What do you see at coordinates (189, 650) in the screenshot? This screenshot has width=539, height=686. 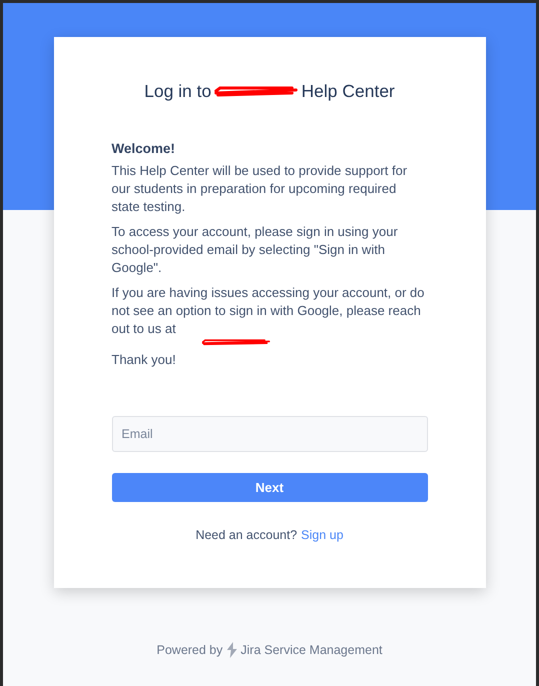 I see `powered-by-text: Powered by` at bounding box center [189, 650].